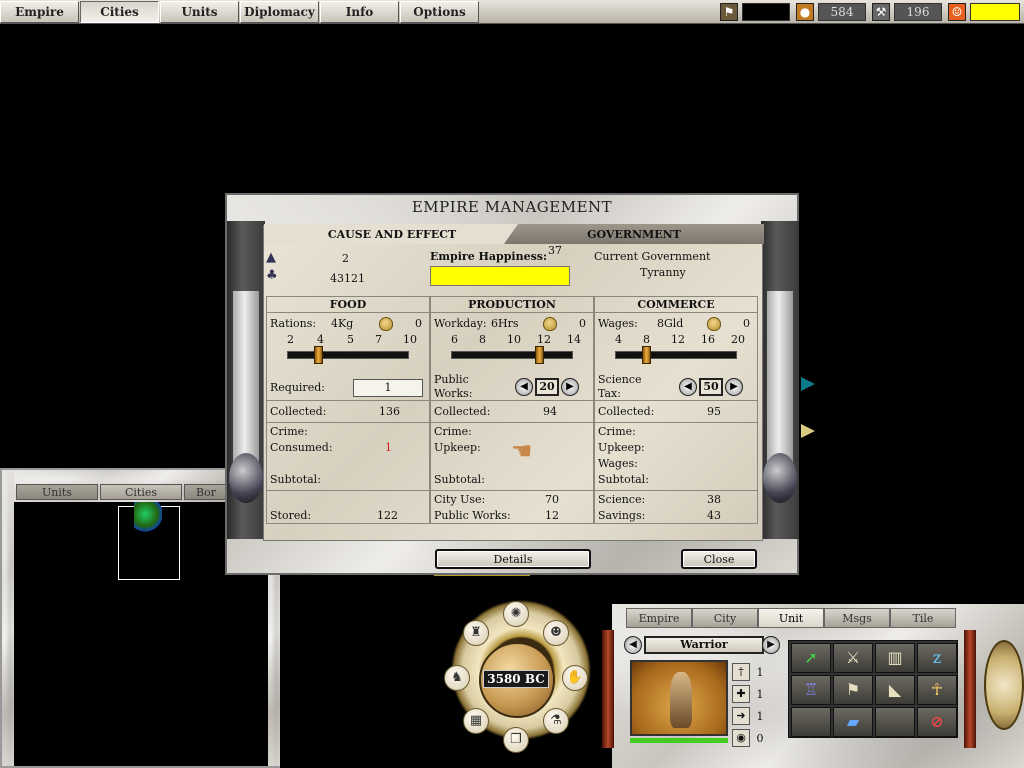 The width and height of the screenshot is (1024, 768). Describe the element at coordinates (500, 276) in the screenshot. I see `happiness-bar` at that location.